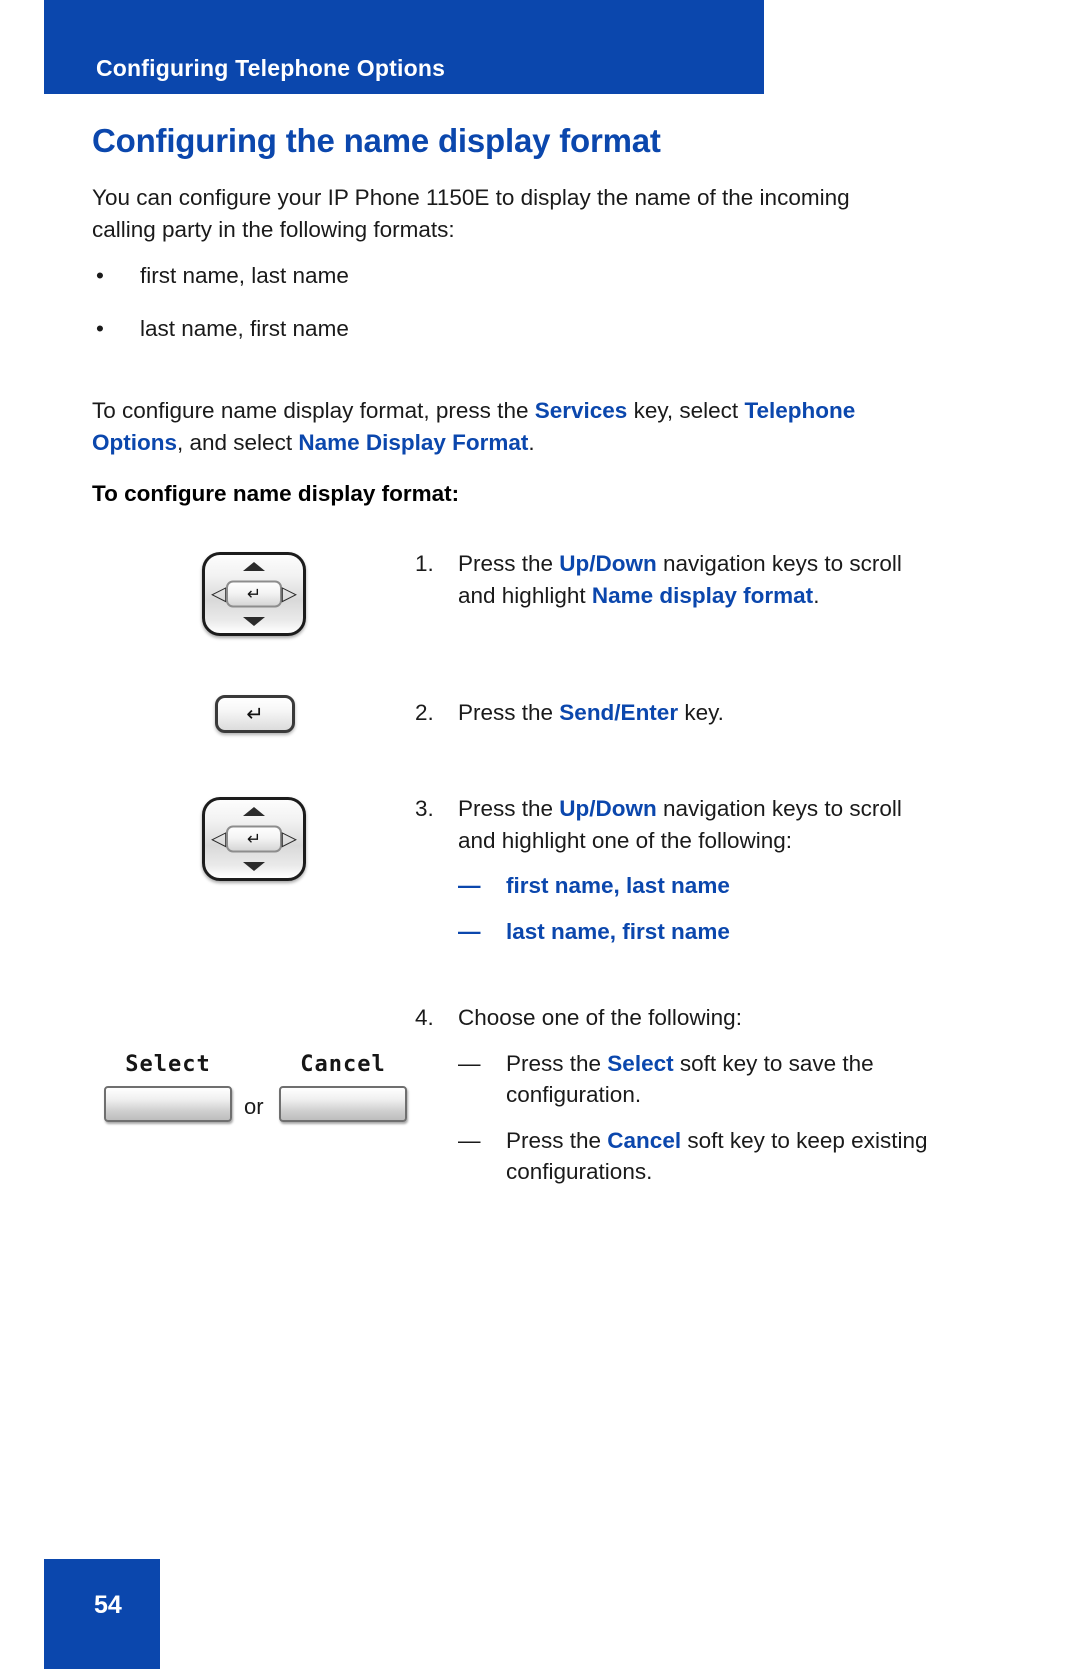 The height and width of the screenshot is (1669, 1080). Describe the element at coordinates (271, 68) in the screenshot. I see `running-header-title: Configuring Telephone Options` at that location.